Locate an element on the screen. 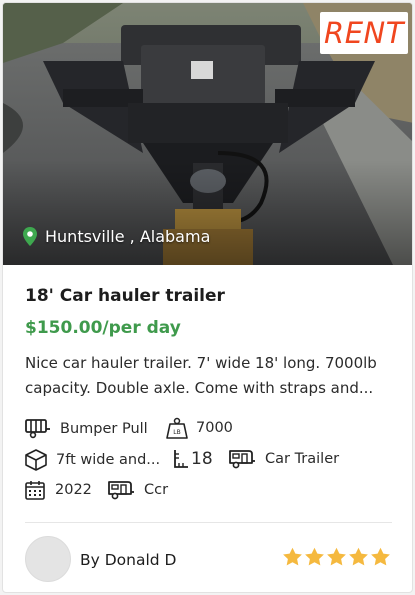 The width and height of the screenshot is (415, 595). listing-title: 18' Car hauler trailer is located at coordinates (125, 296).